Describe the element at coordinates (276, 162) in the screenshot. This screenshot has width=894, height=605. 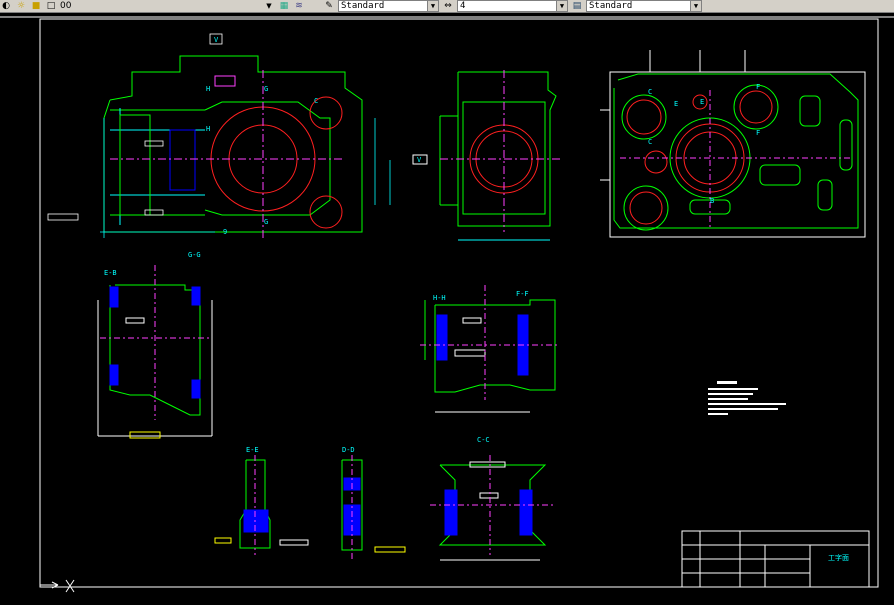
I see `front-circles` at that location.